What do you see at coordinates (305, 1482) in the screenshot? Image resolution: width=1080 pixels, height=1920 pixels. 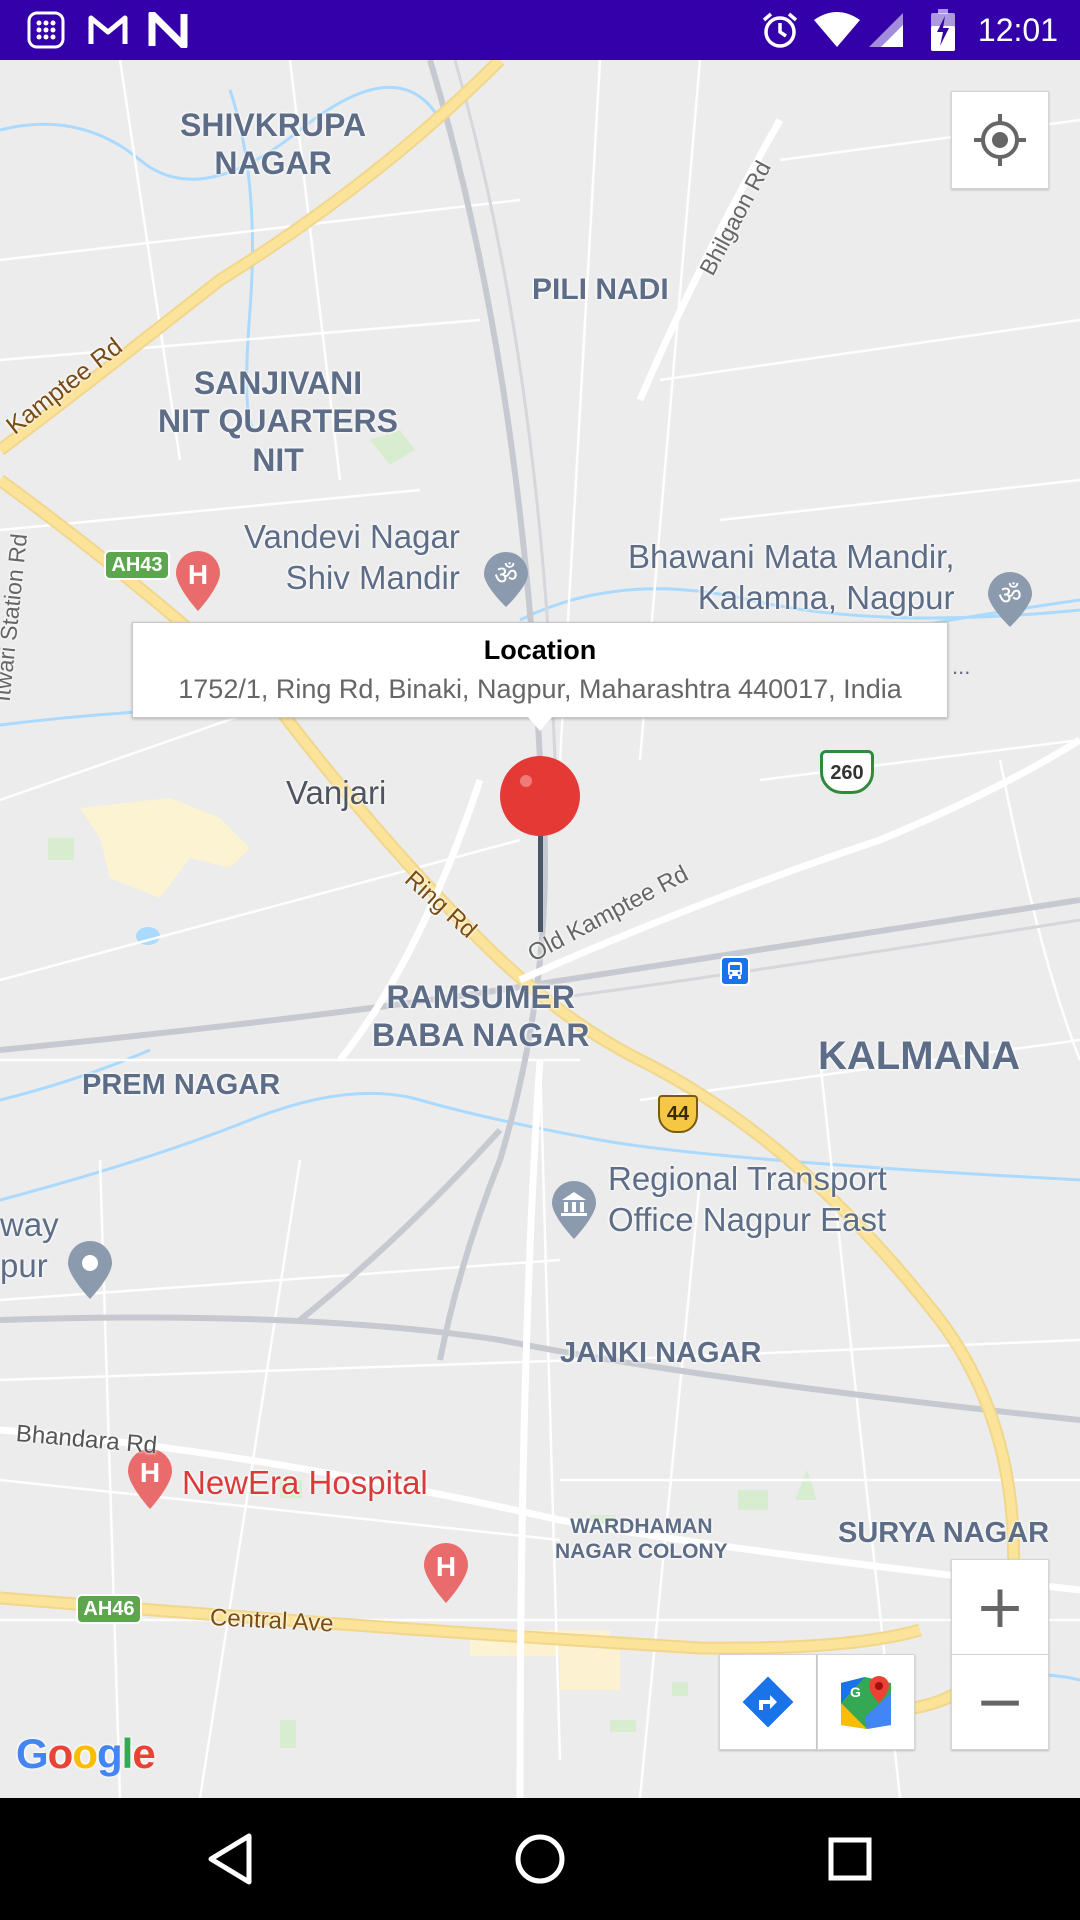 I see `poi-label-newera: NewEra Hospital` at bounding box center [305, 1482].